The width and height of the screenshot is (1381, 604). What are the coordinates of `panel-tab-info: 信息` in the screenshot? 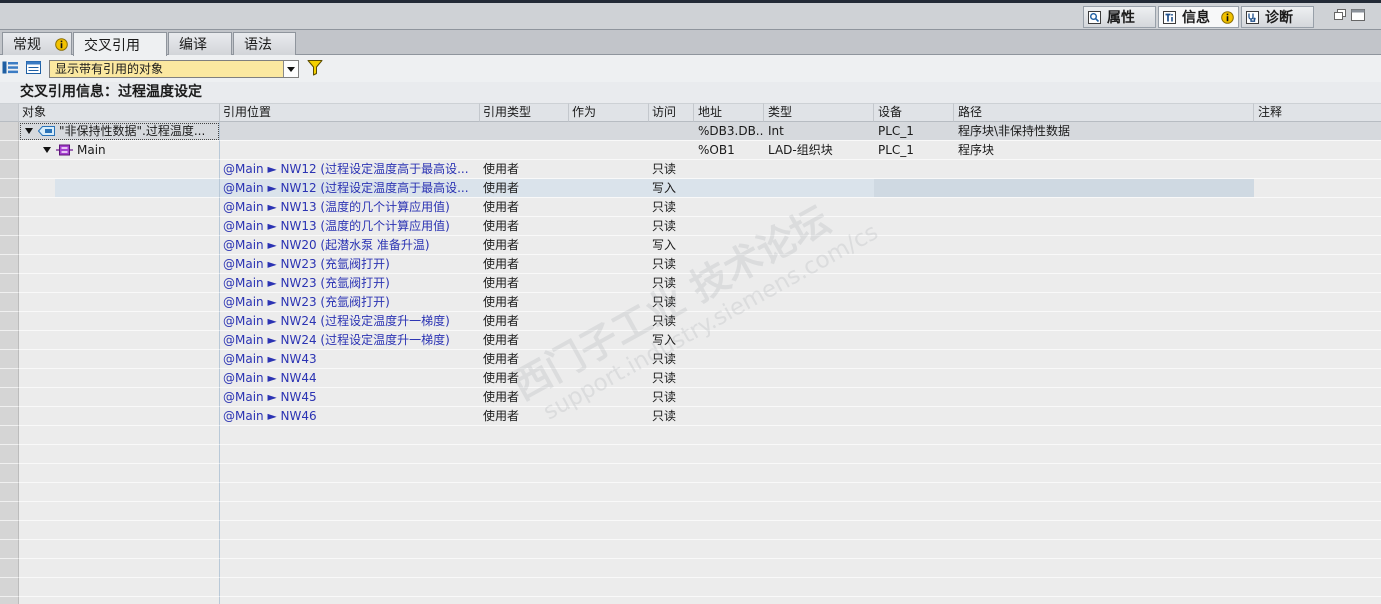 It's located at (1198, 17).